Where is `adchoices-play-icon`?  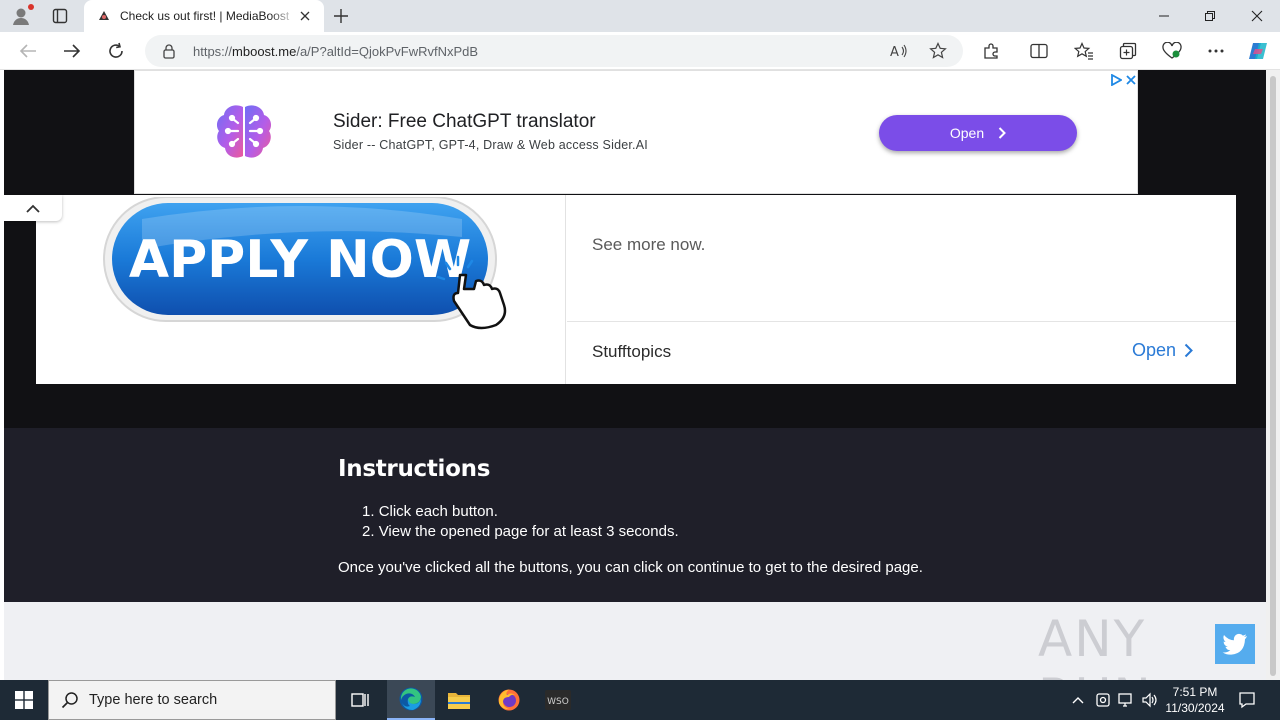
adchoices-play-icon is located at coordinates (1116, 80).